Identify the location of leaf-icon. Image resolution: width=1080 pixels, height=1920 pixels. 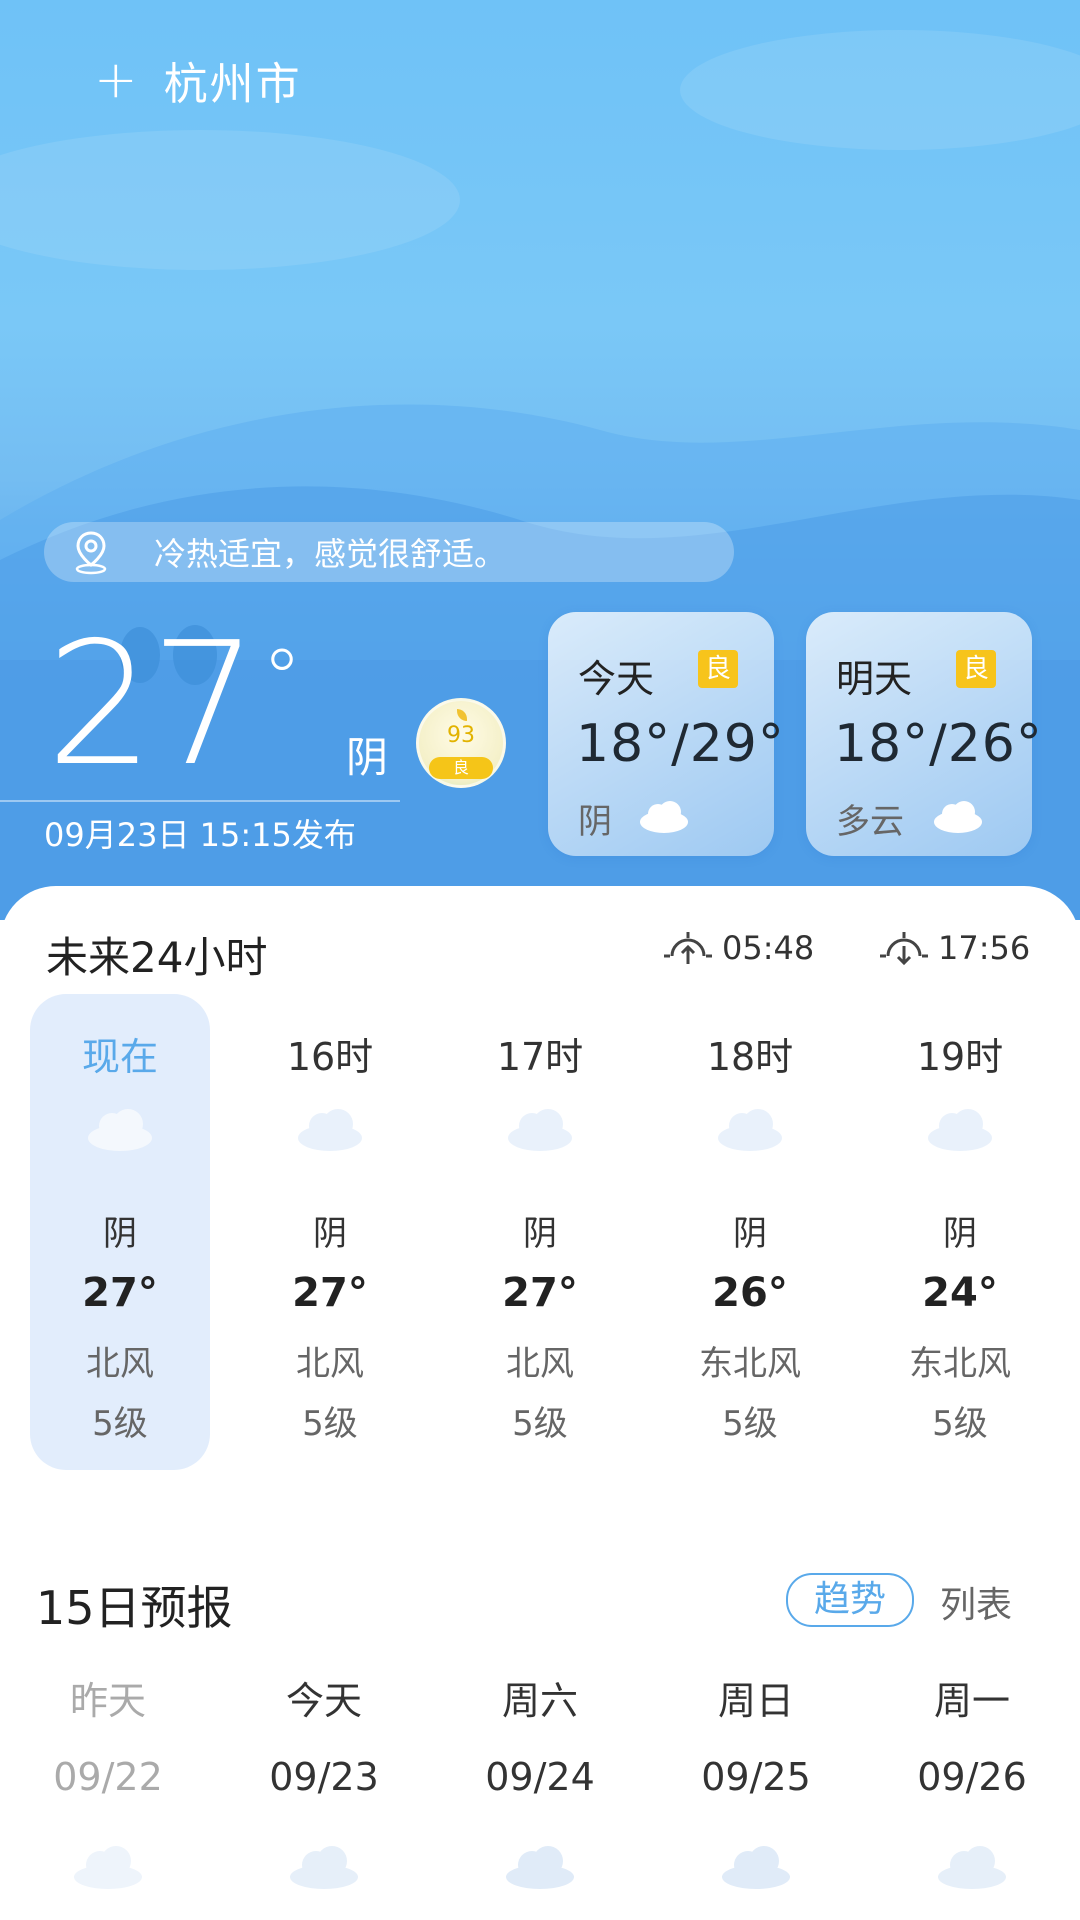
(462, 715).